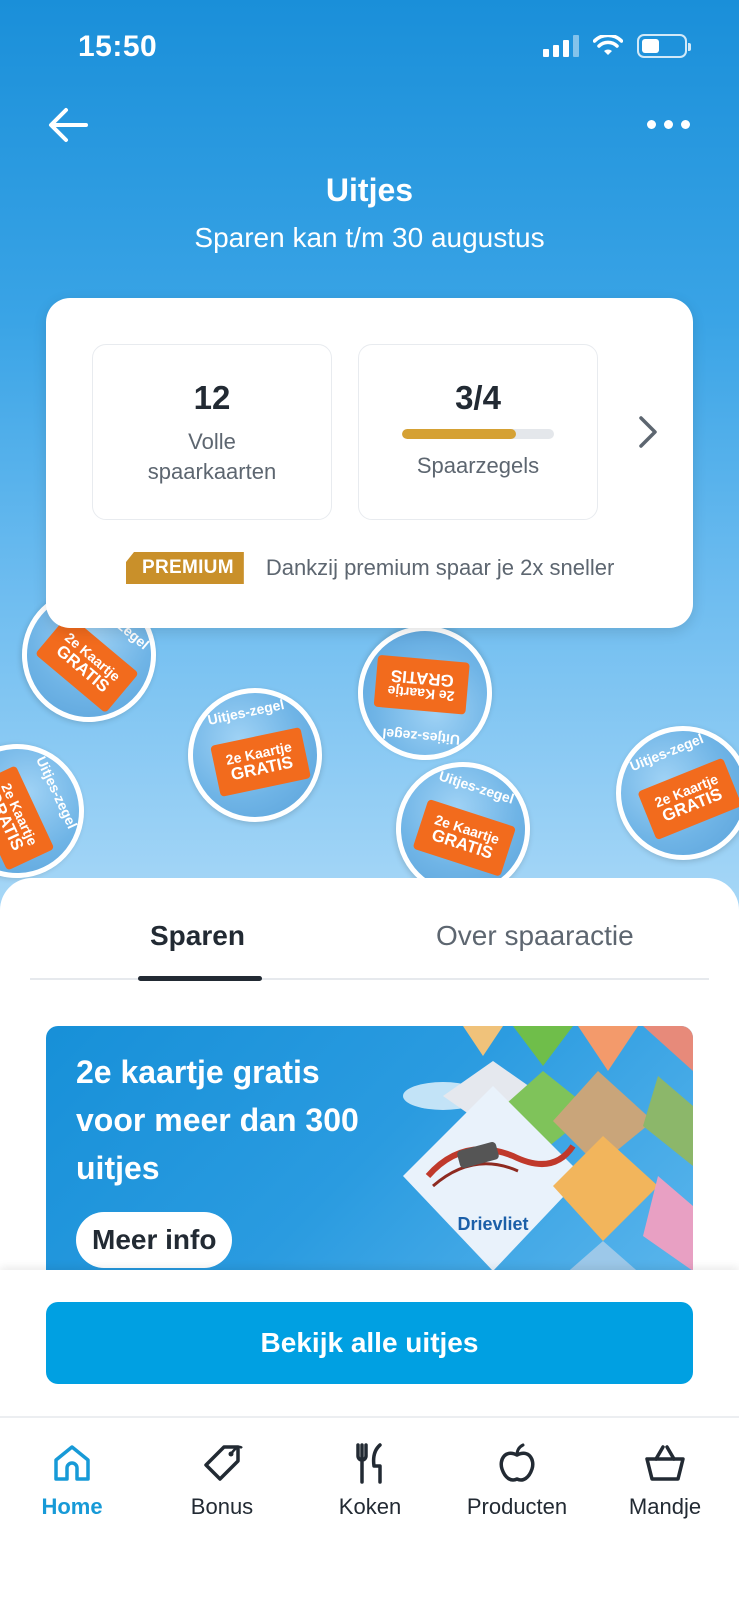  Describe the element at coordinates (222, 1506) in the screenshot. I see `nav-label: Bonus` at that location.